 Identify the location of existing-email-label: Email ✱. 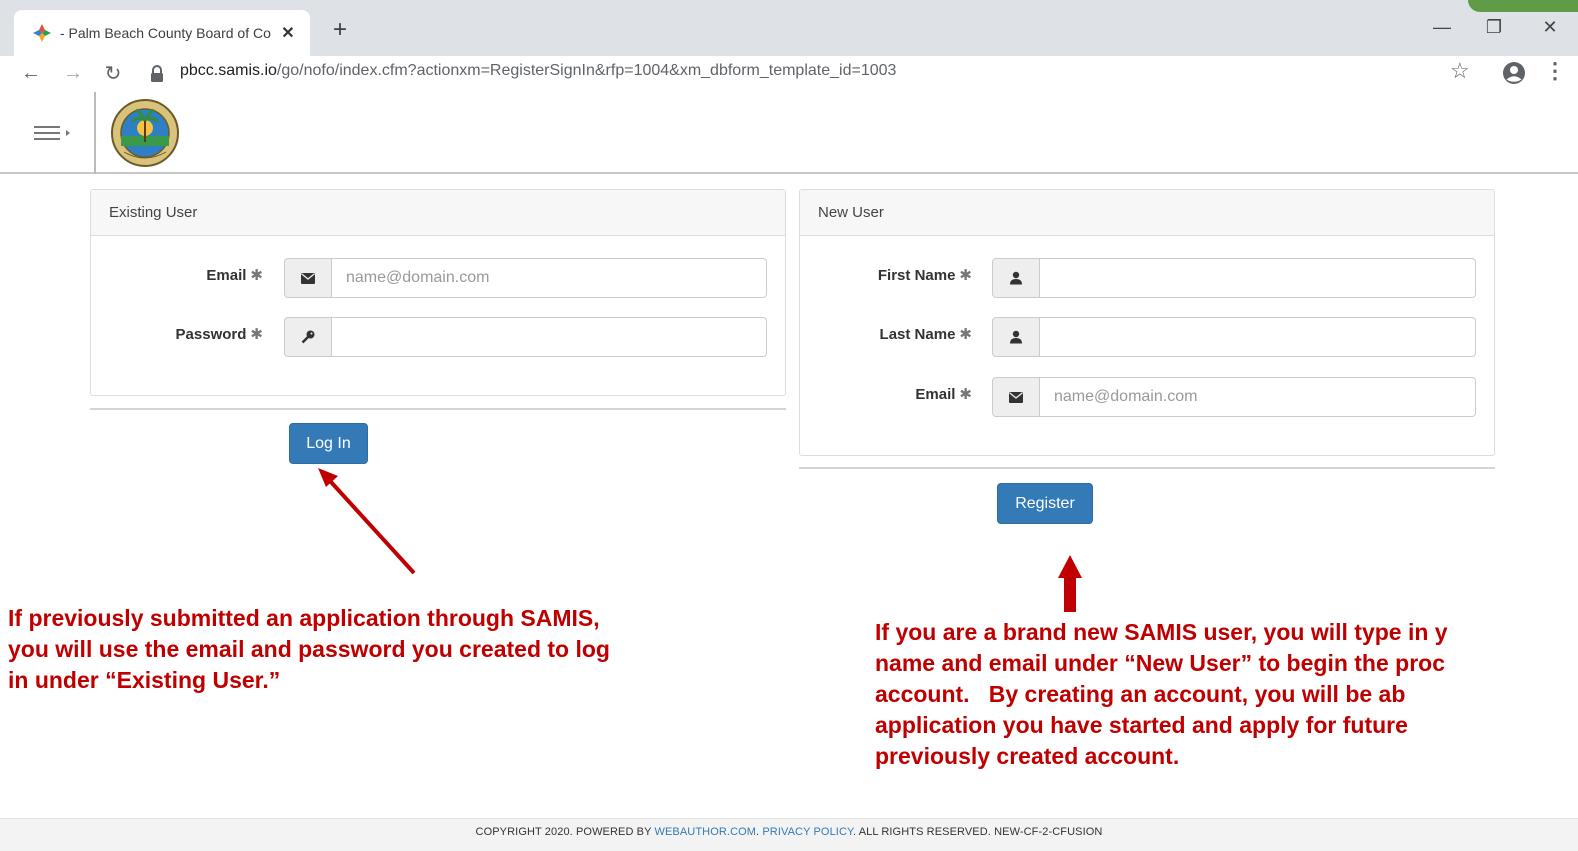
(234, 275).